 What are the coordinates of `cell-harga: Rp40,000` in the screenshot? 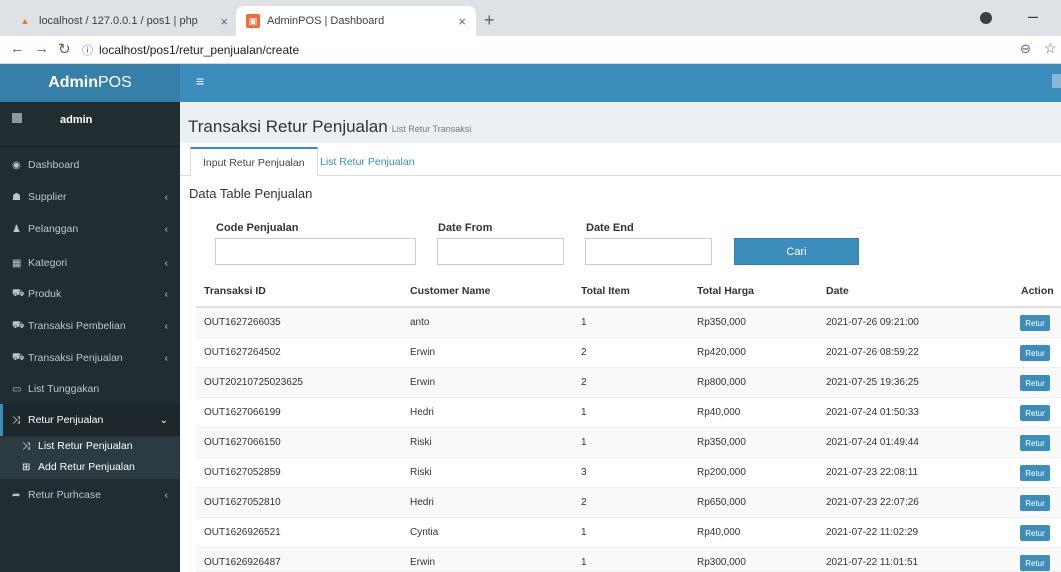 It's located at (719, 412).